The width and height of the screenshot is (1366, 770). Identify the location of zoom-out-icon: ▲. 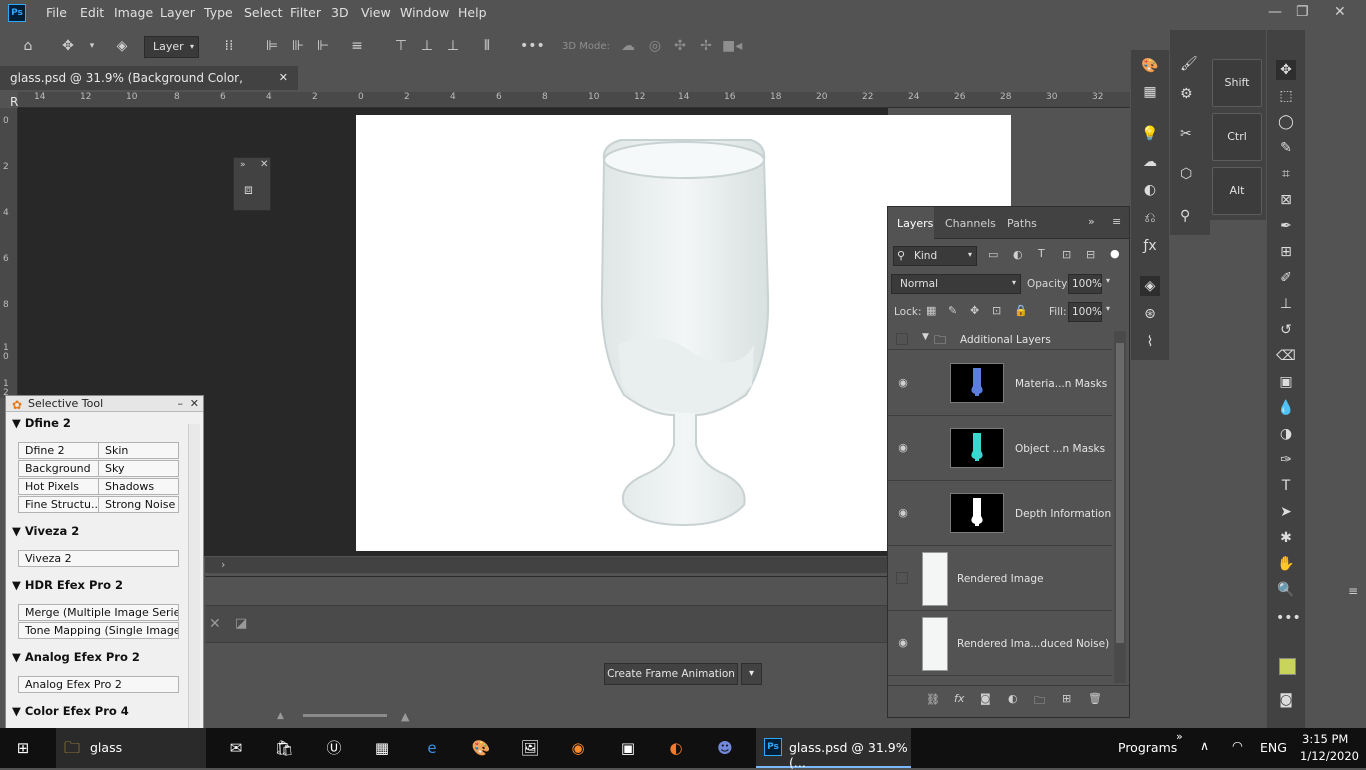
(280, 716).